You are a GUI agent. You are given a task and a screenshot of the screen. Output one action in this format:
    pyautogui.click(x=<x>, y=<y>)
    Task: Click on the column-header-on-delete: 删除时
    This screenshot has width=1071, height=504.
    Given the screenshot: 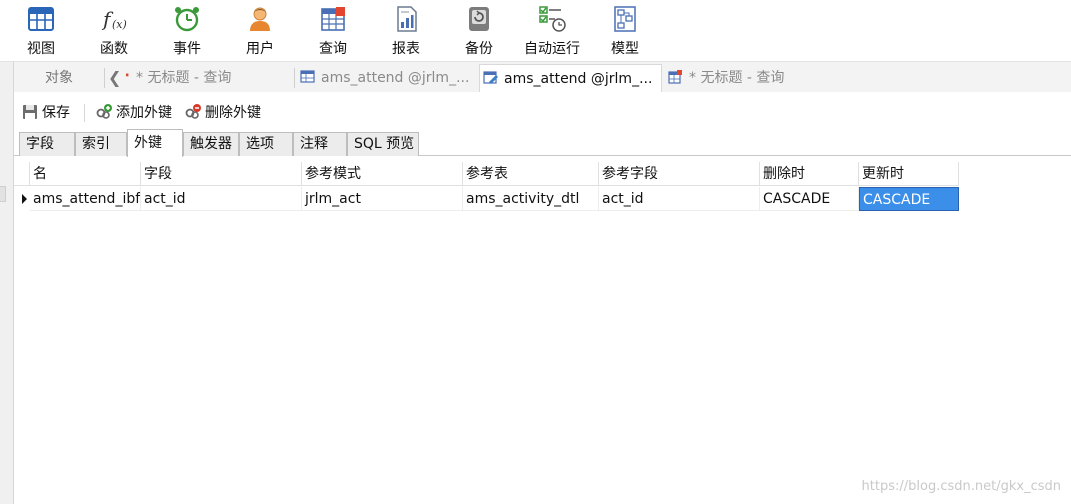 What is the action you would take?
    pyautogui.click(x=809, y=174)
    